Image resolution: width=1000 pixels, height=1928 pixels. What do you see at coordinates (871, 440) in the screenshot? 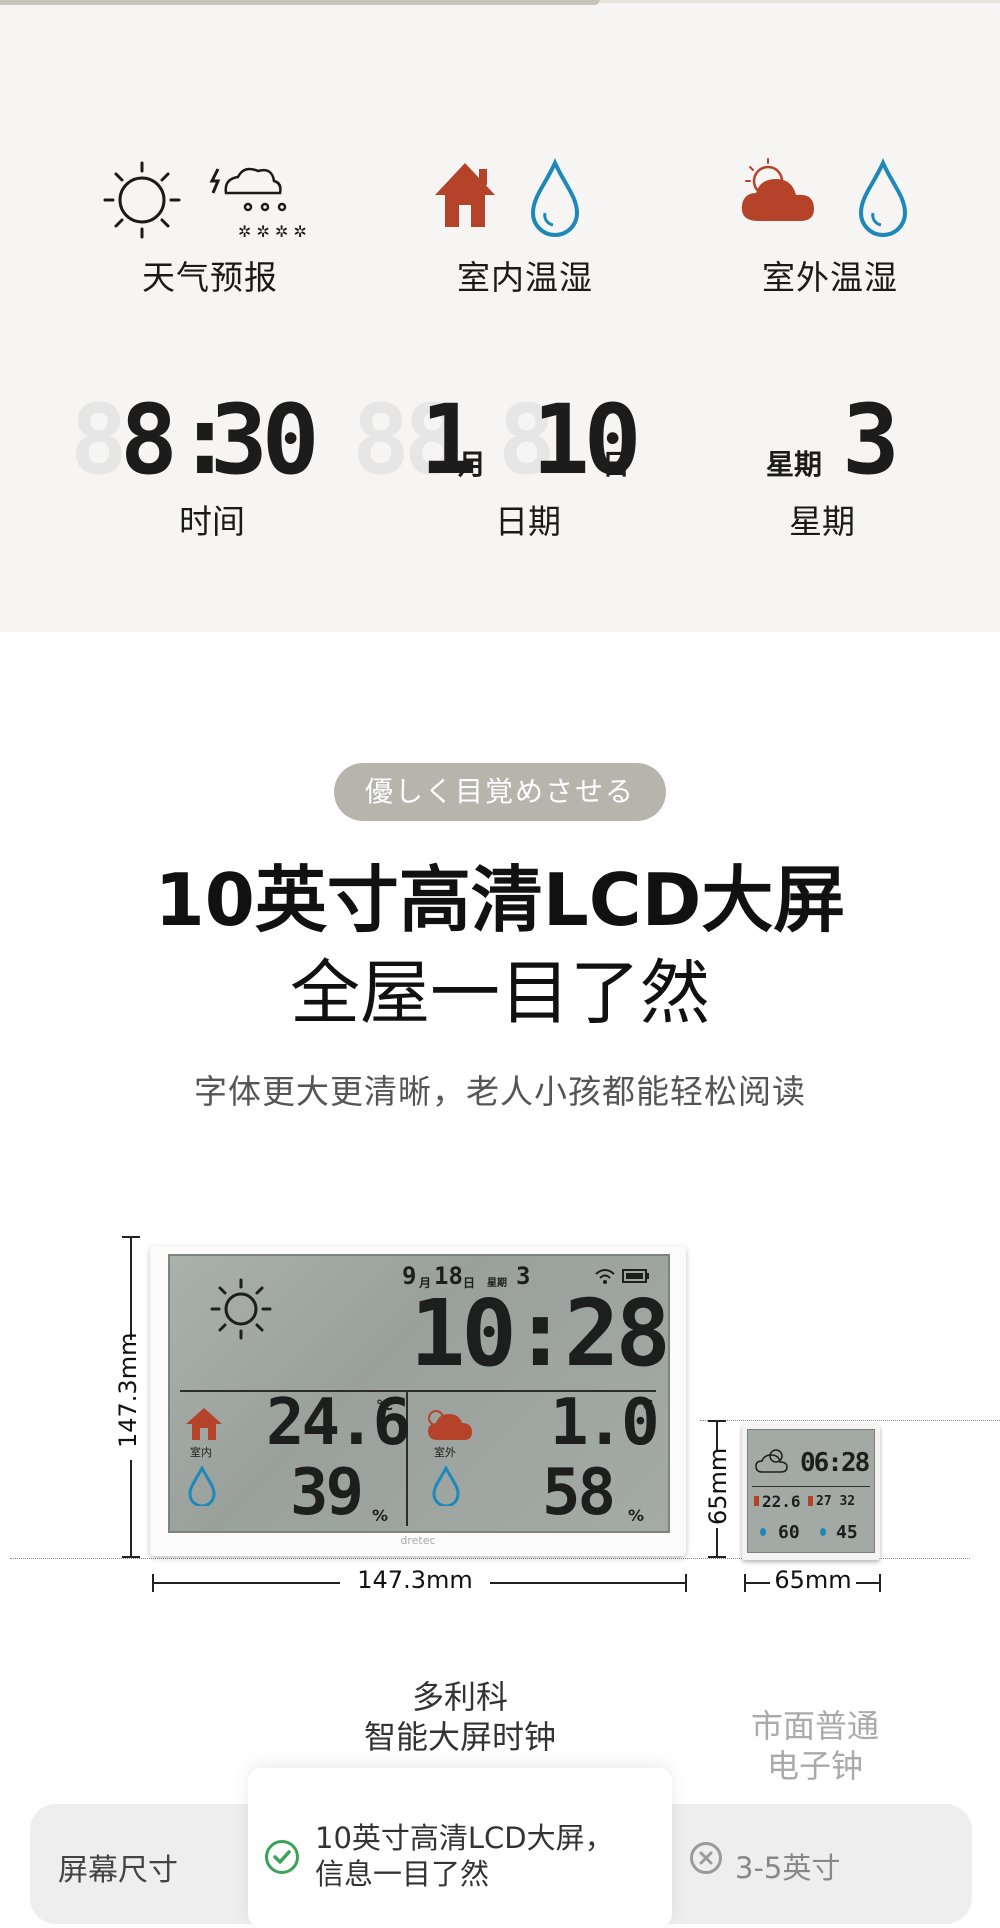
I see `week-value: 3` at bounding box center [871, 440].